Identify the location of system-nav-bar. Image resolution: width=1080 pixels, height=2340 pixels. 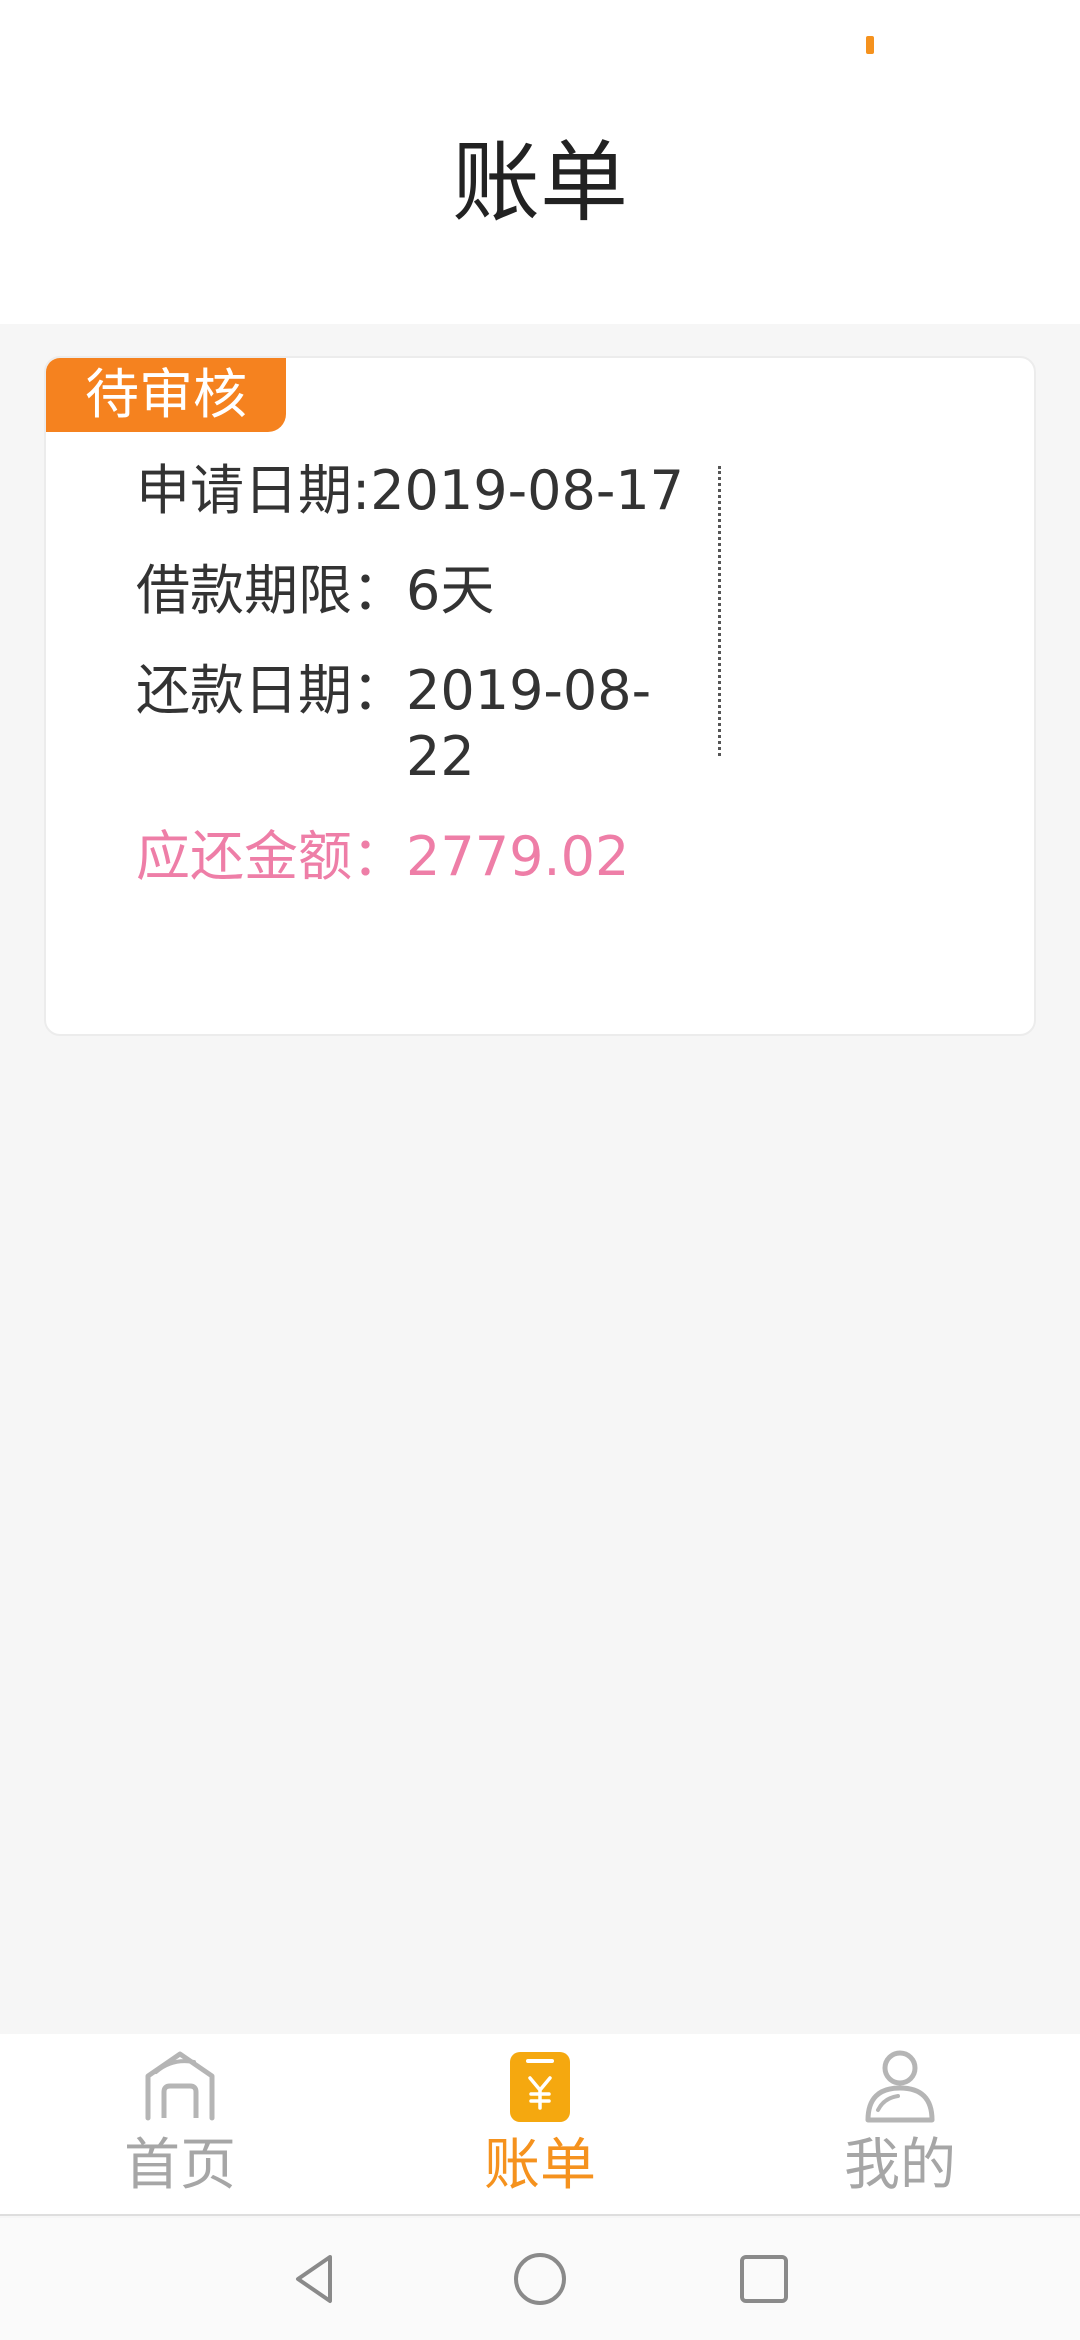
(540, 2279).